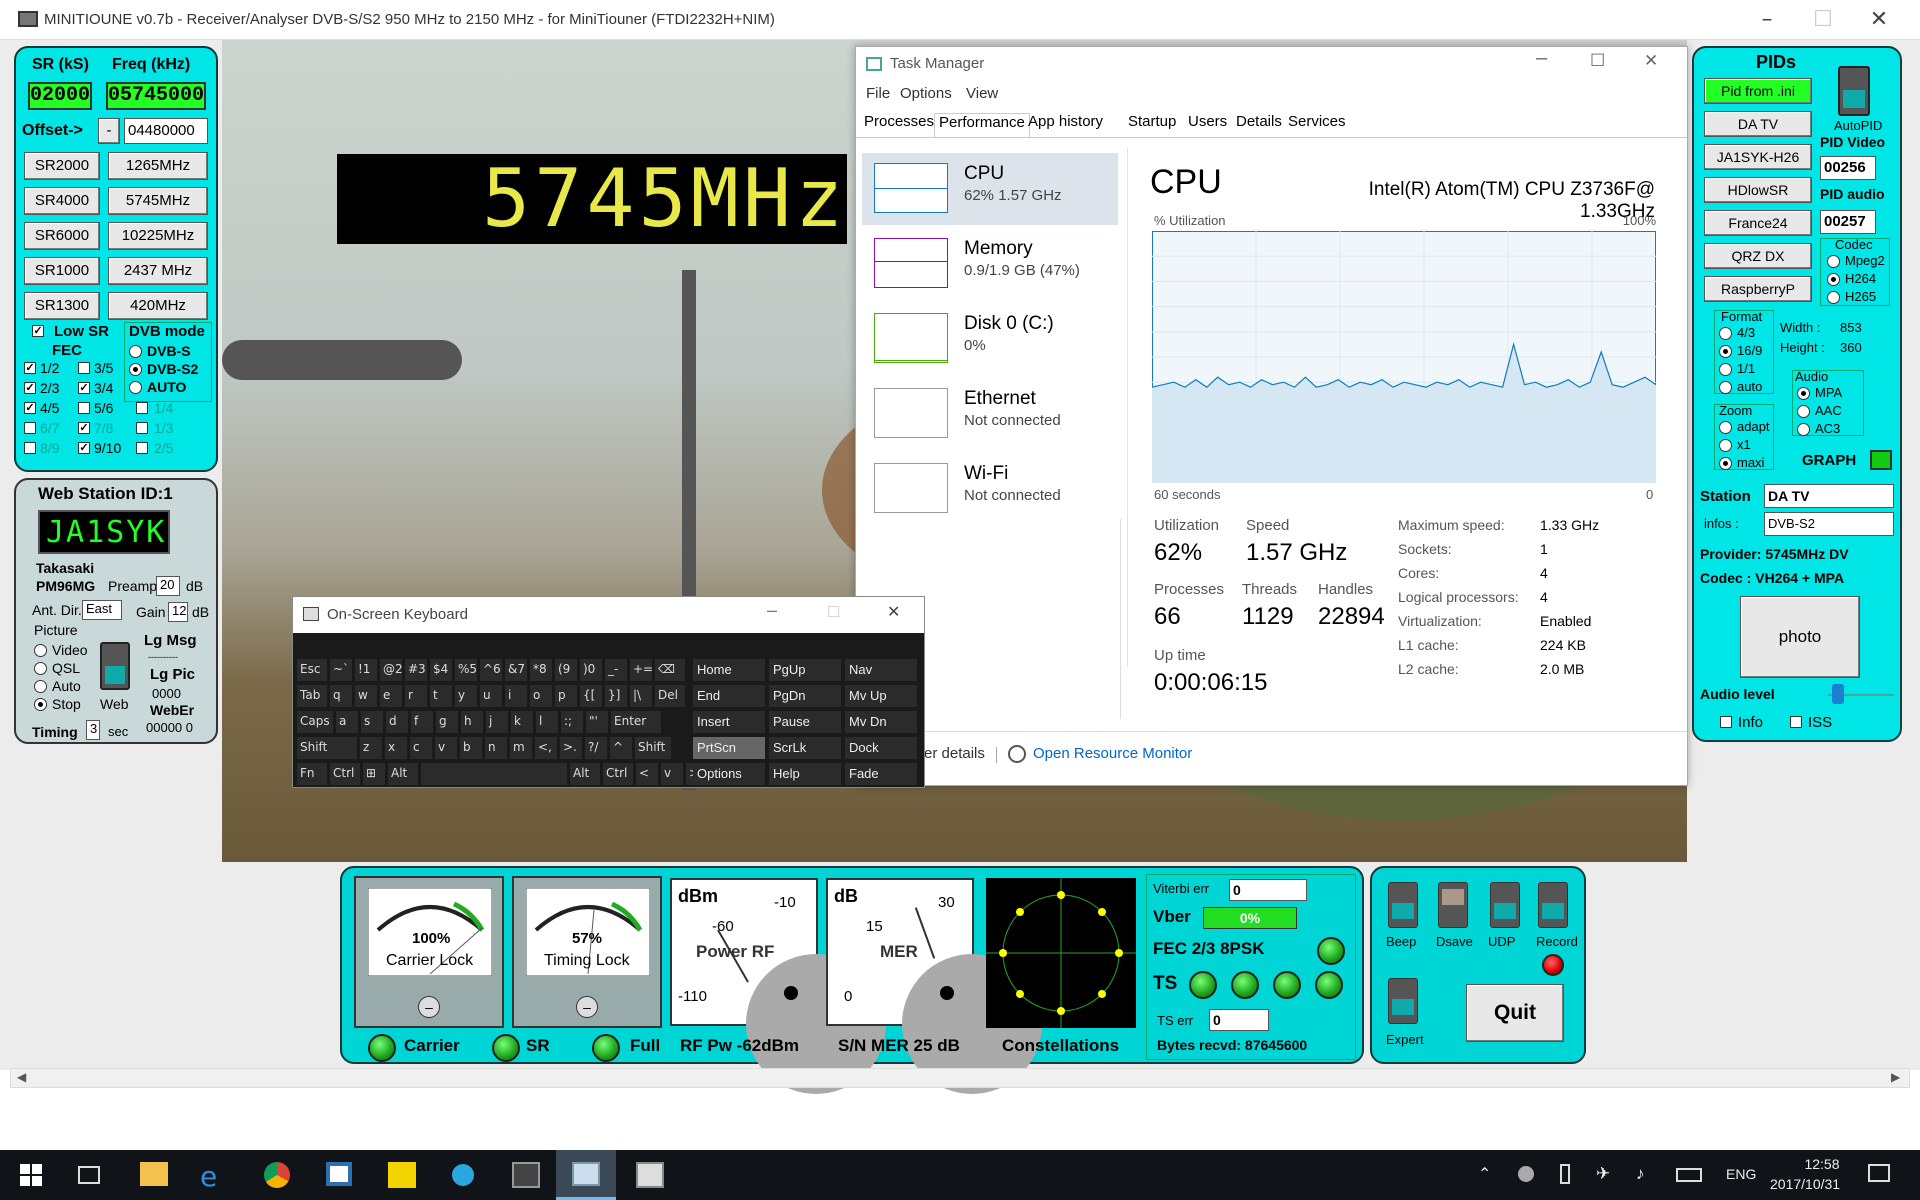  What do you see at coordinates (62, 271) in the screenshot?
I see `sr-preset-button: SR1000` at bounding box center [62, 271].